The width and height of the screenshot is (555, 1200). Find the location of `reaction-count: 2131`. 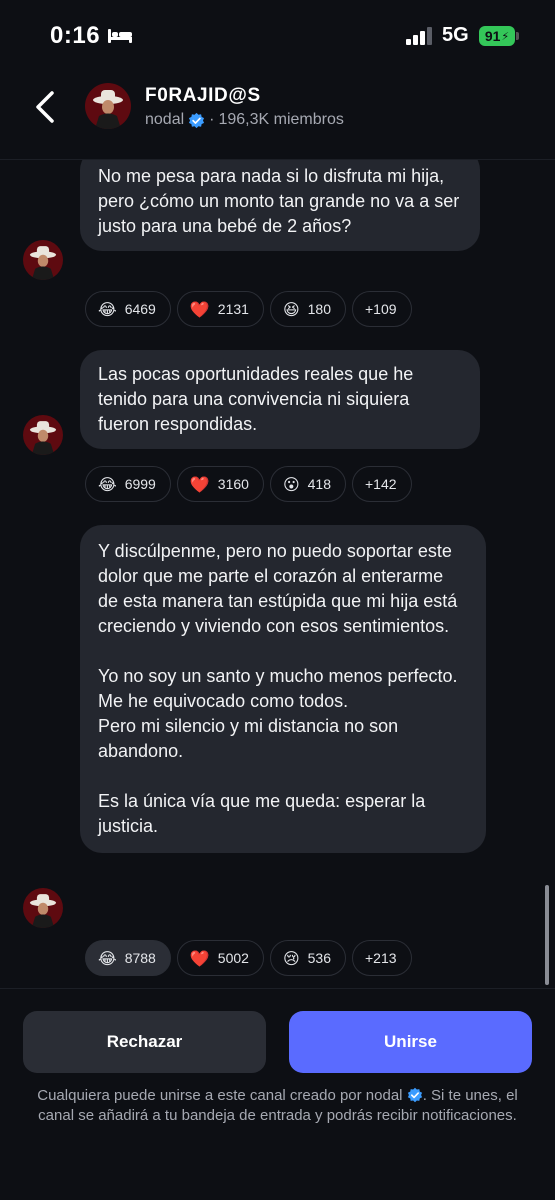

reaction-count: 2131 is located at coordinates (233, 309).